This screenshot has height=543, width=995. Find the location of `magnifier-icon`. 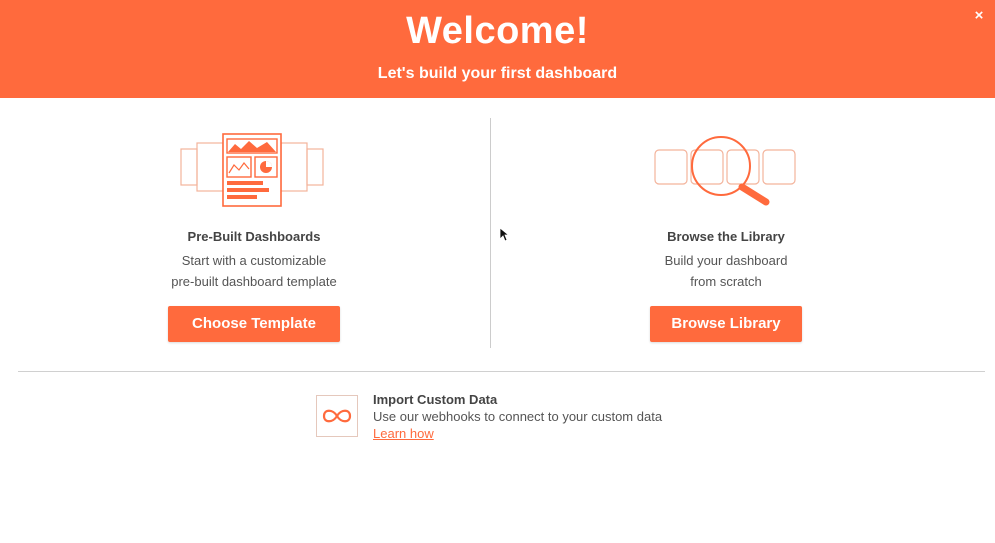

magnifier-icon is located at coordinates (726, 170).